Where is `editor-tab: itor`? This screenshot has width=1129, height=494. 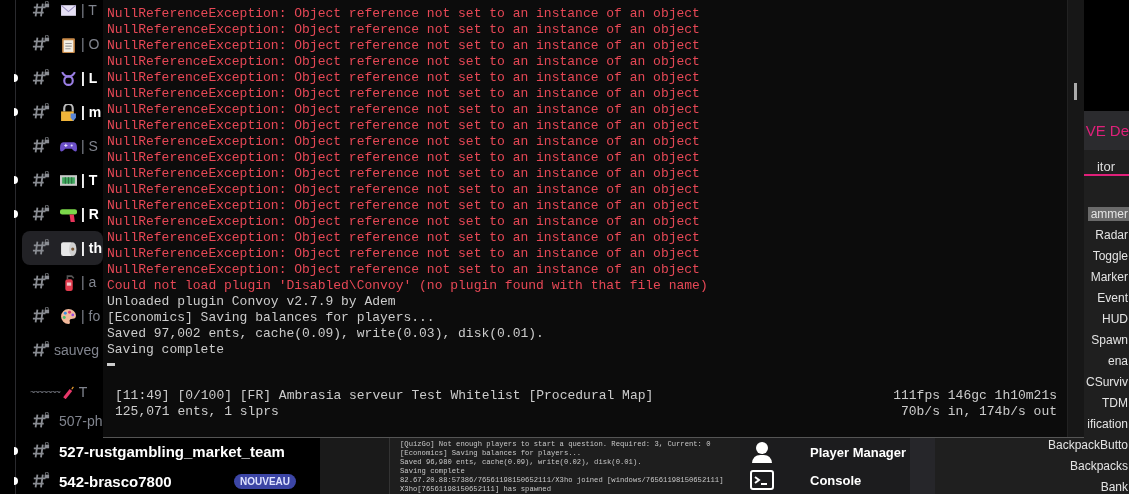 editor-tab: itor is located at coordinates (1105, 166).